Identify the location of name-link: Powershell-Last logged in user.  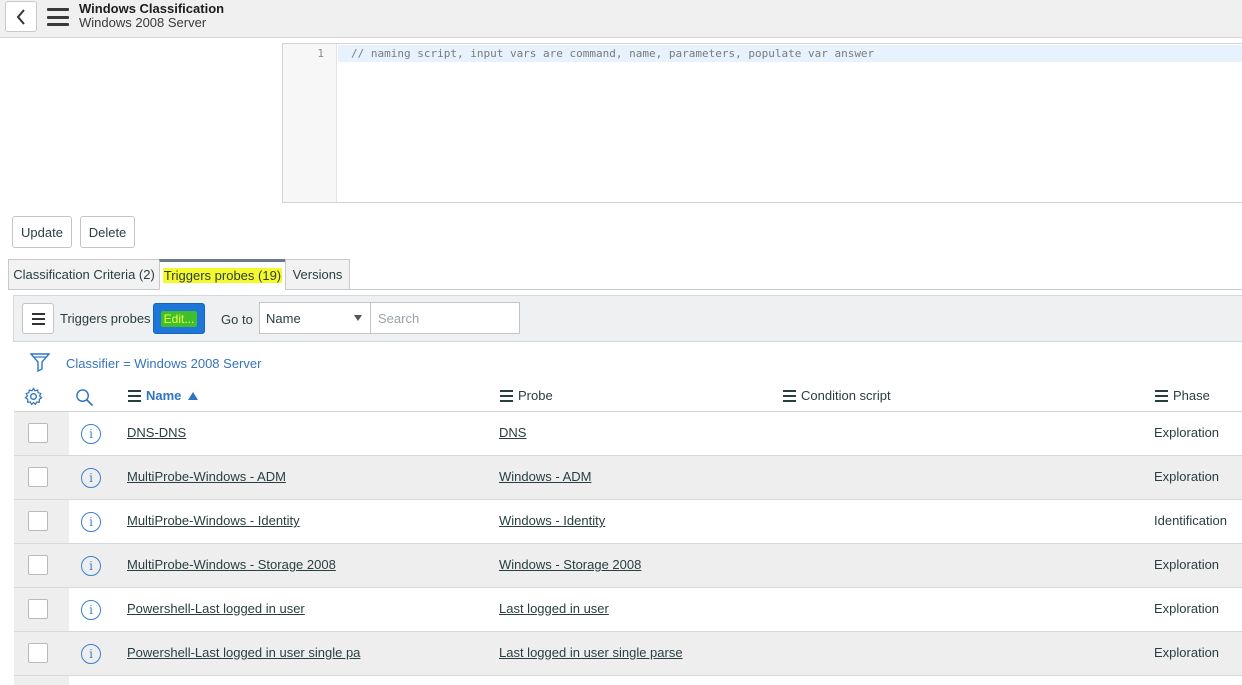
(216, 608).